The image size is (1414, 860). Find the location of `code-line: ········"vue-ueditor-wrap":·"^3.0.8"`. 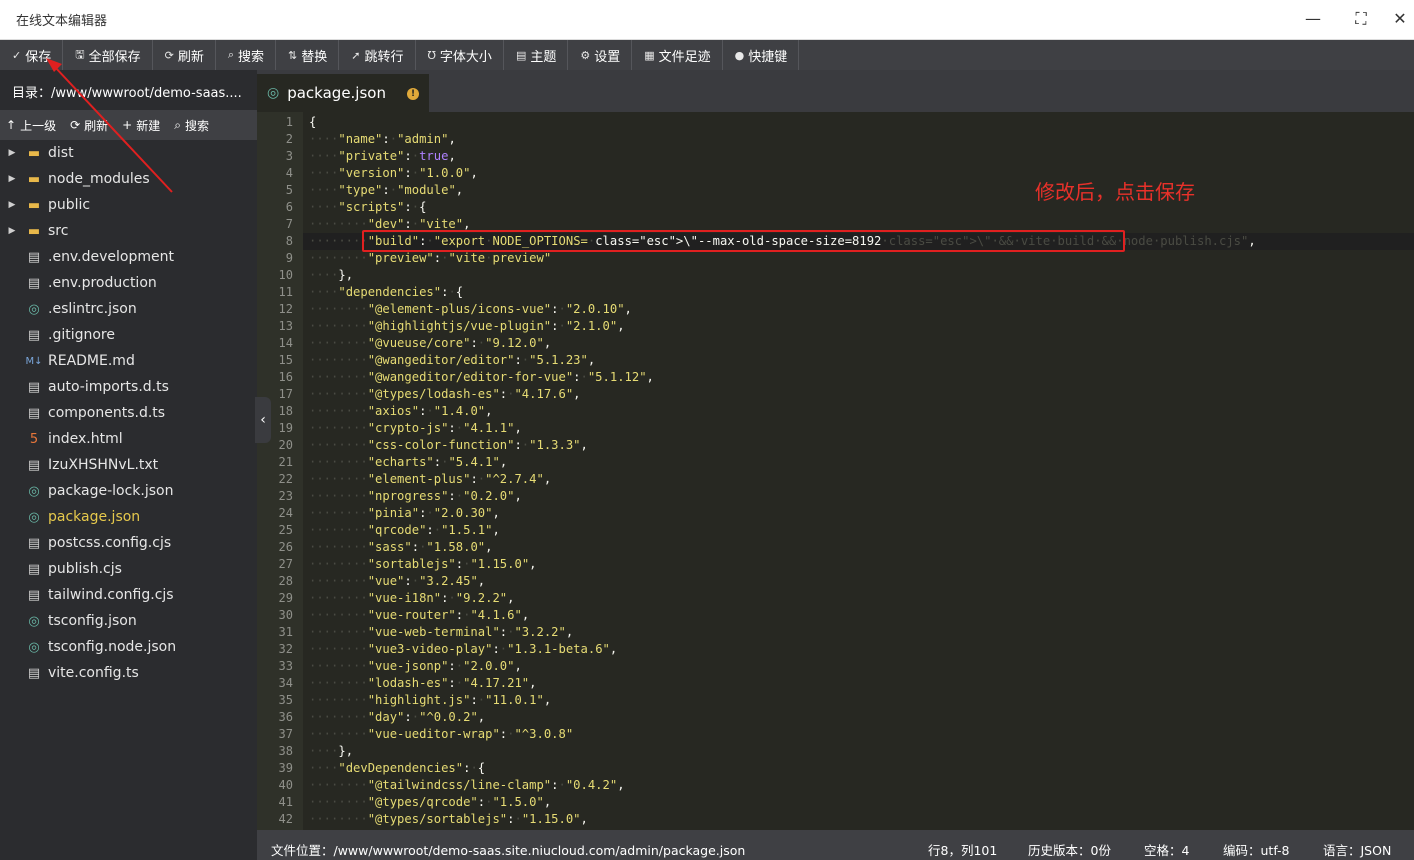

code-line: ········"vue-ueditor-wrap":·"^3.0.8" is located at coordinates (441, 734).